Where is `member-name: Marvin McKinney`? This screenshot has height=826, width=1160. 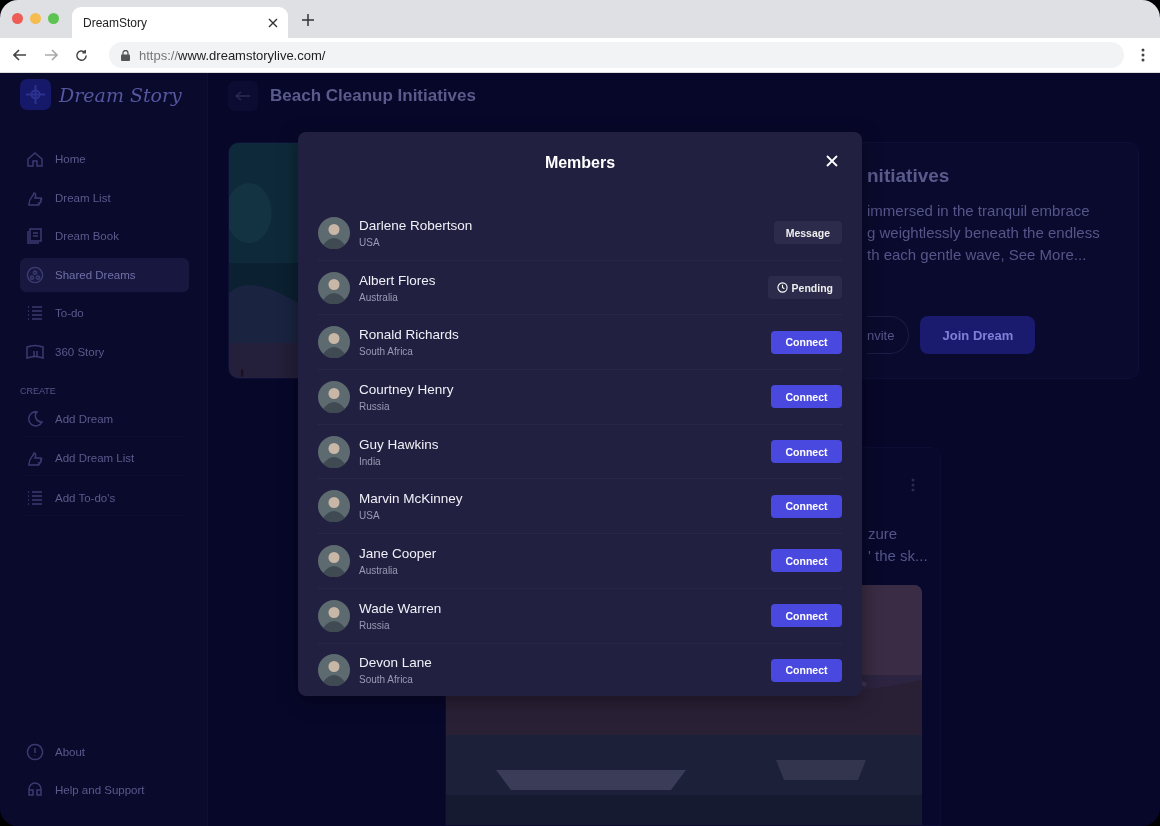
member-name: Marvin McKinney is located at coordinates (411, 499).